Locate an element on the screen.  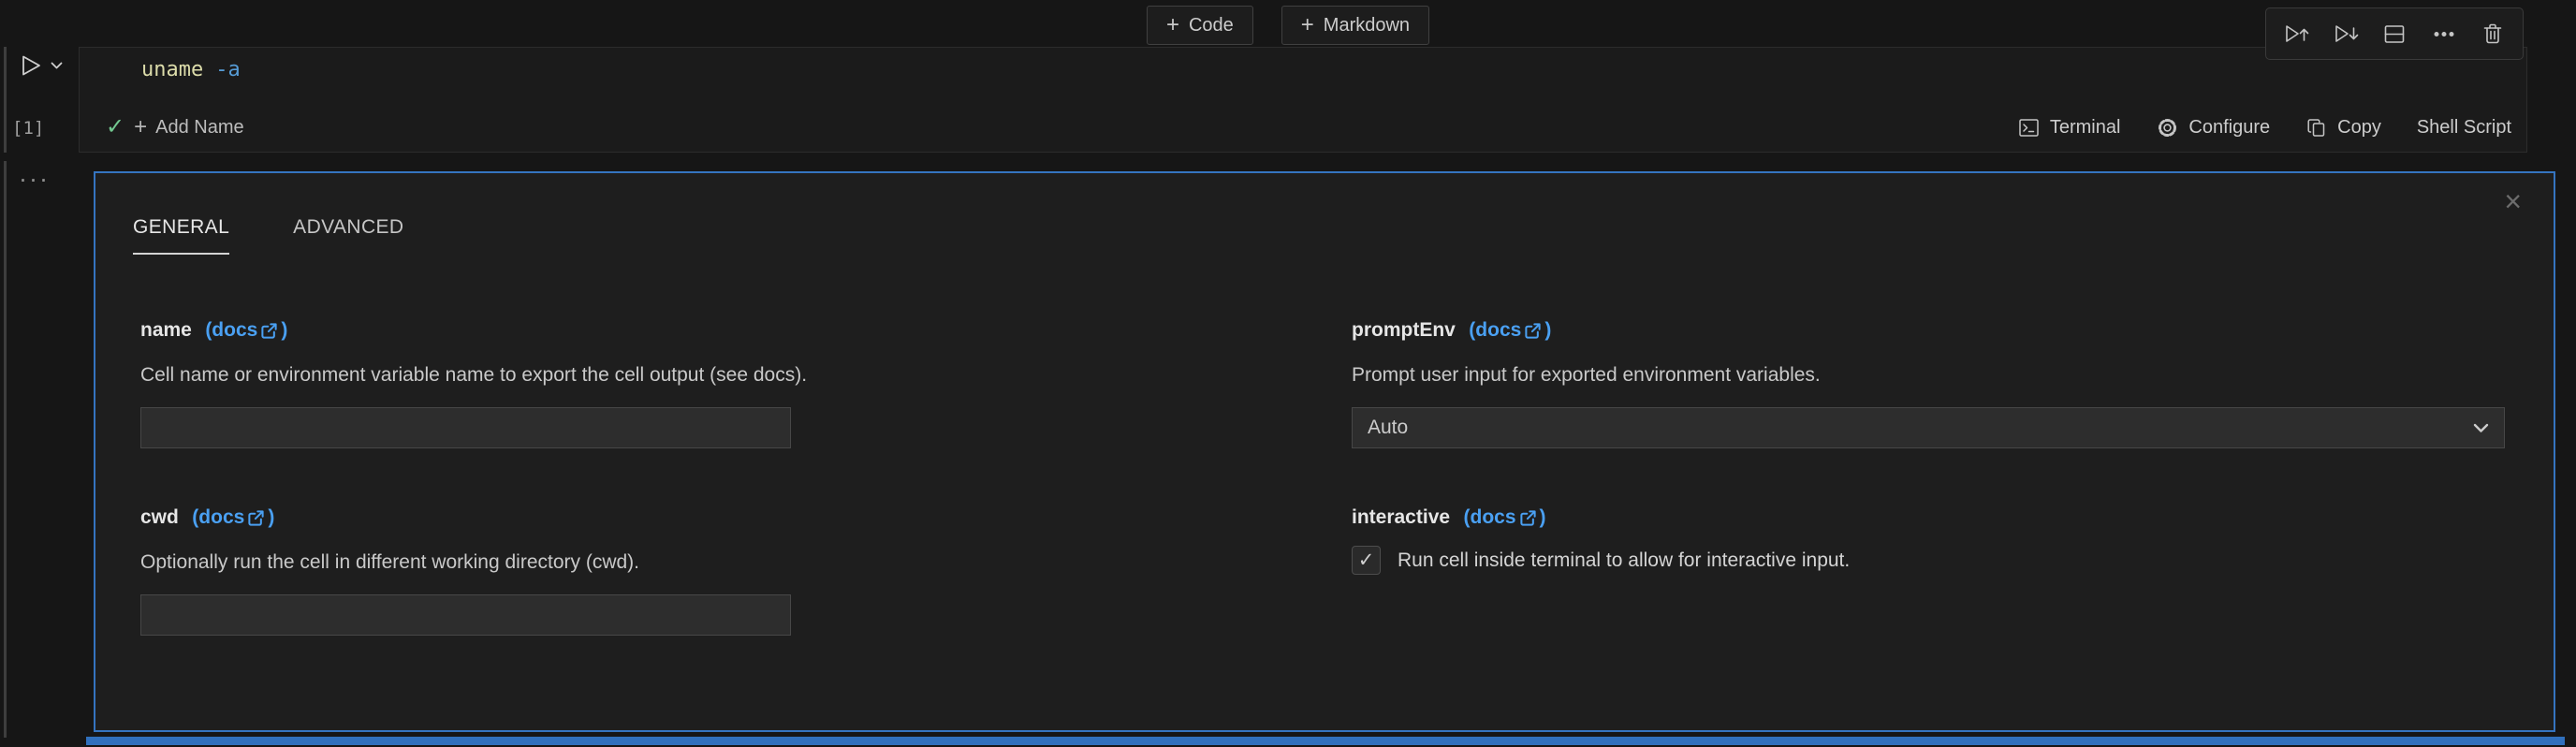
code-flag: -a is located at coordinates (228, 69).